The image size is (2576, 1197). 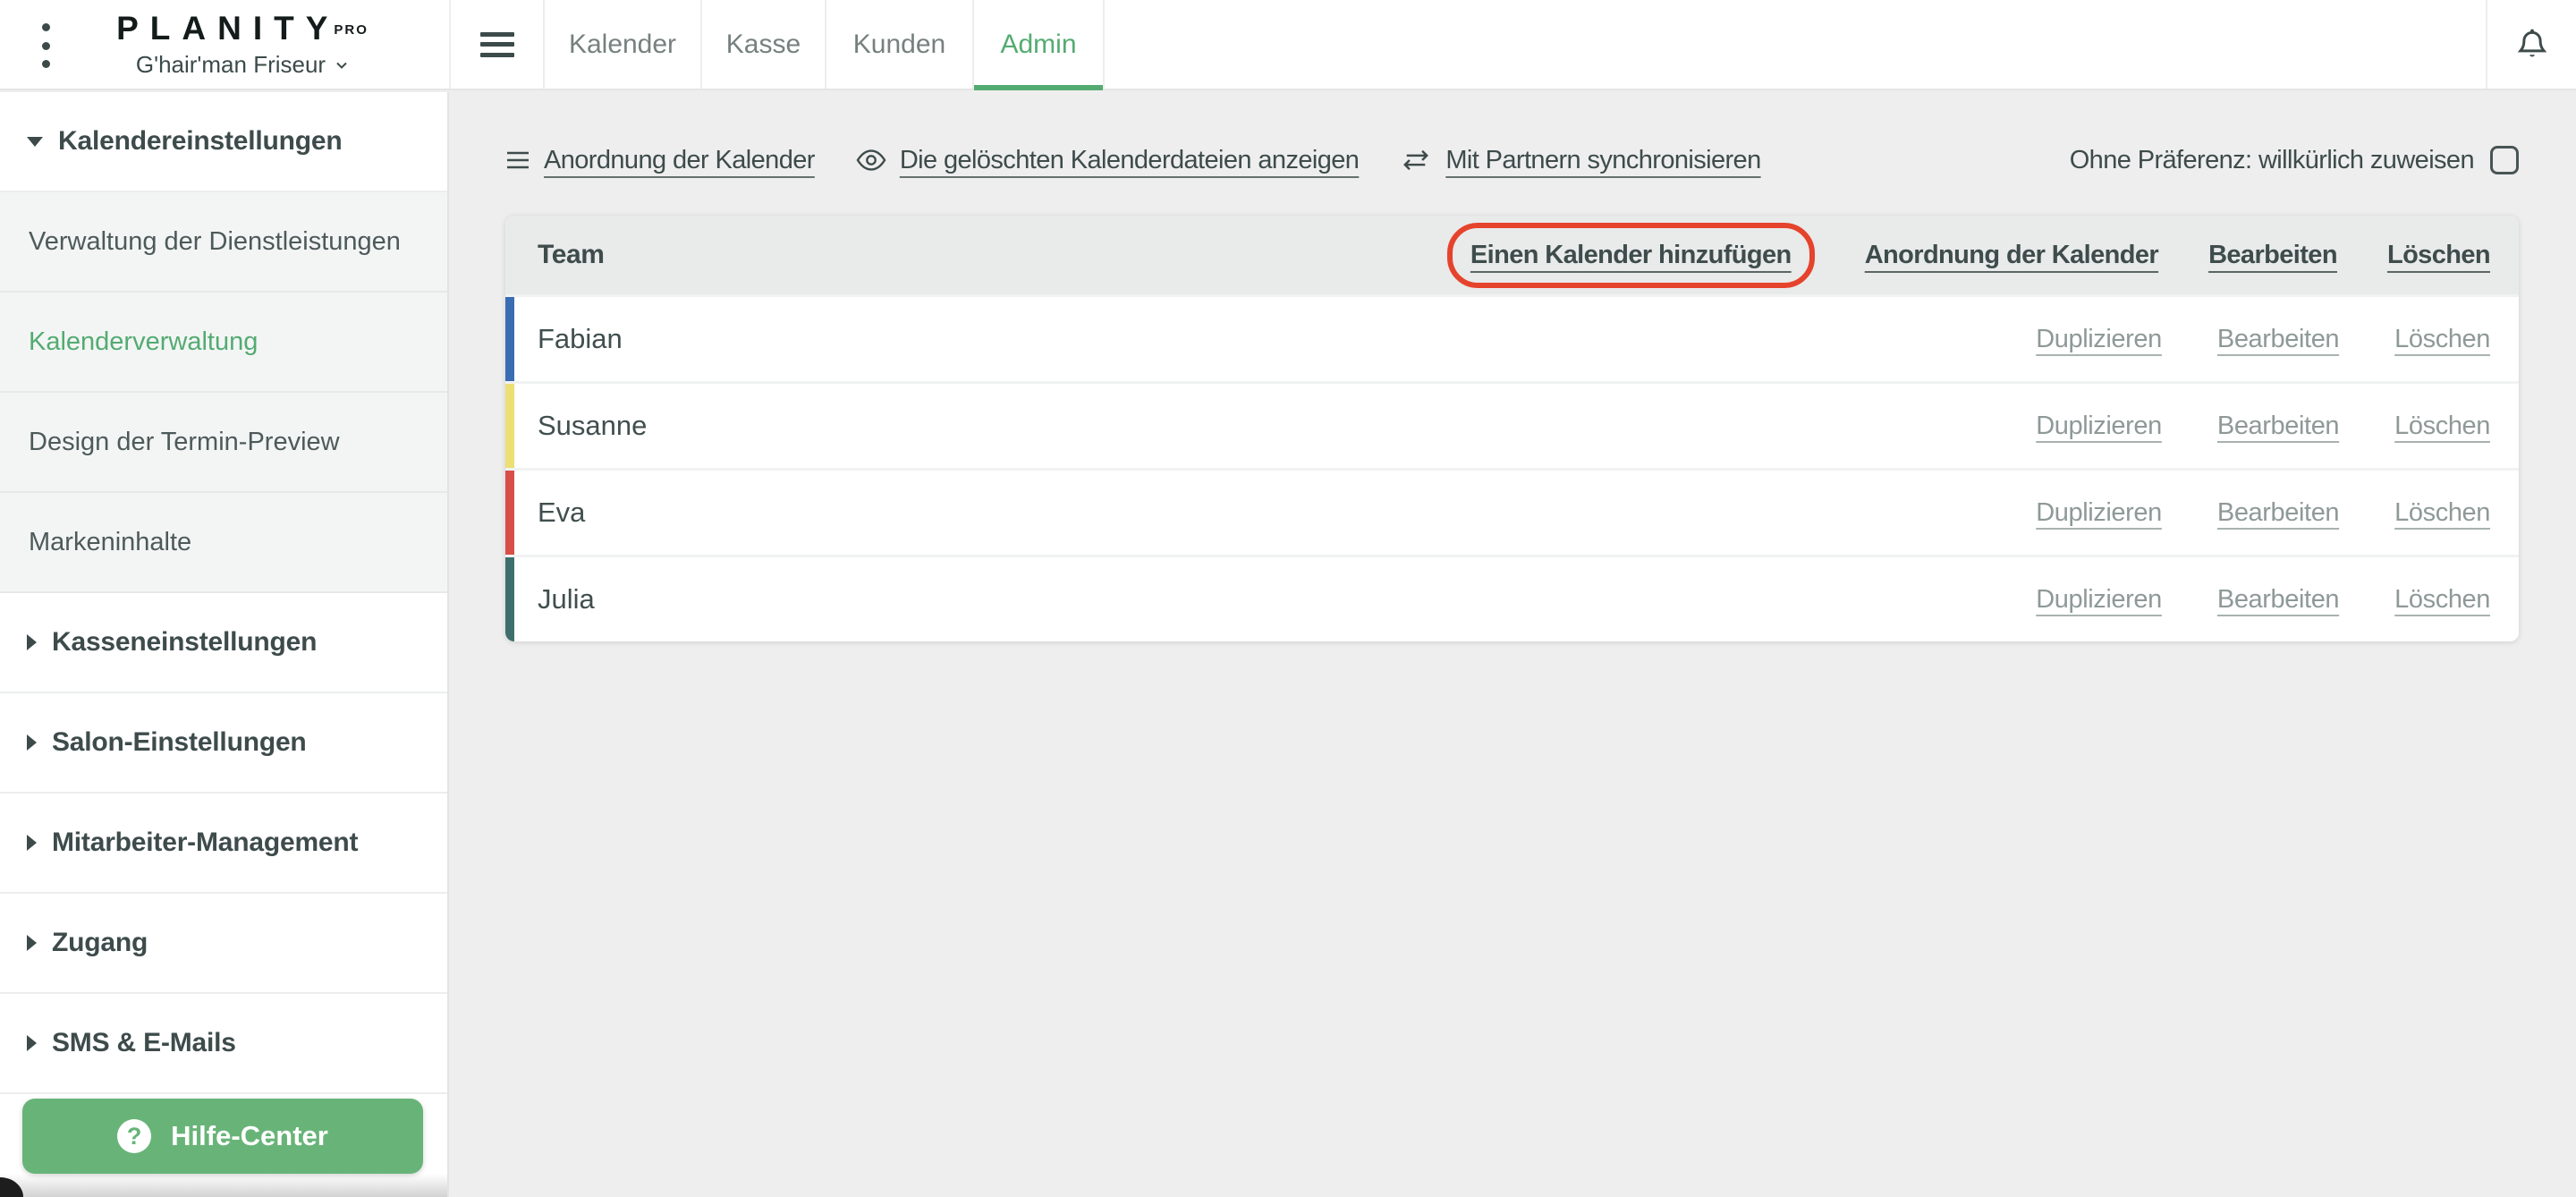 I want to click on preference-label: Ohne Präferenz: willkürlich zuweisen, so click(x=2272, y=160).